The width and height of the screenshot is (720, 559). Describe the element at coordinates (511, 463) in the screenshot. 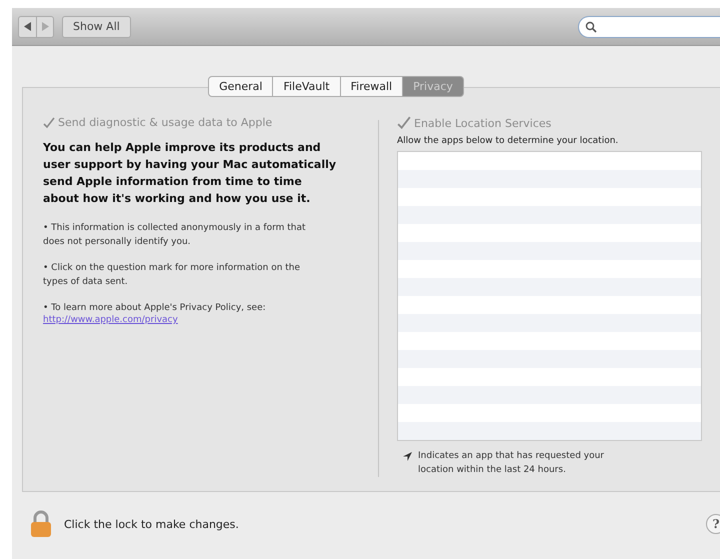

I see `legend-text: Indicates an app that has requested your location within the last 24 hours.` at that location.